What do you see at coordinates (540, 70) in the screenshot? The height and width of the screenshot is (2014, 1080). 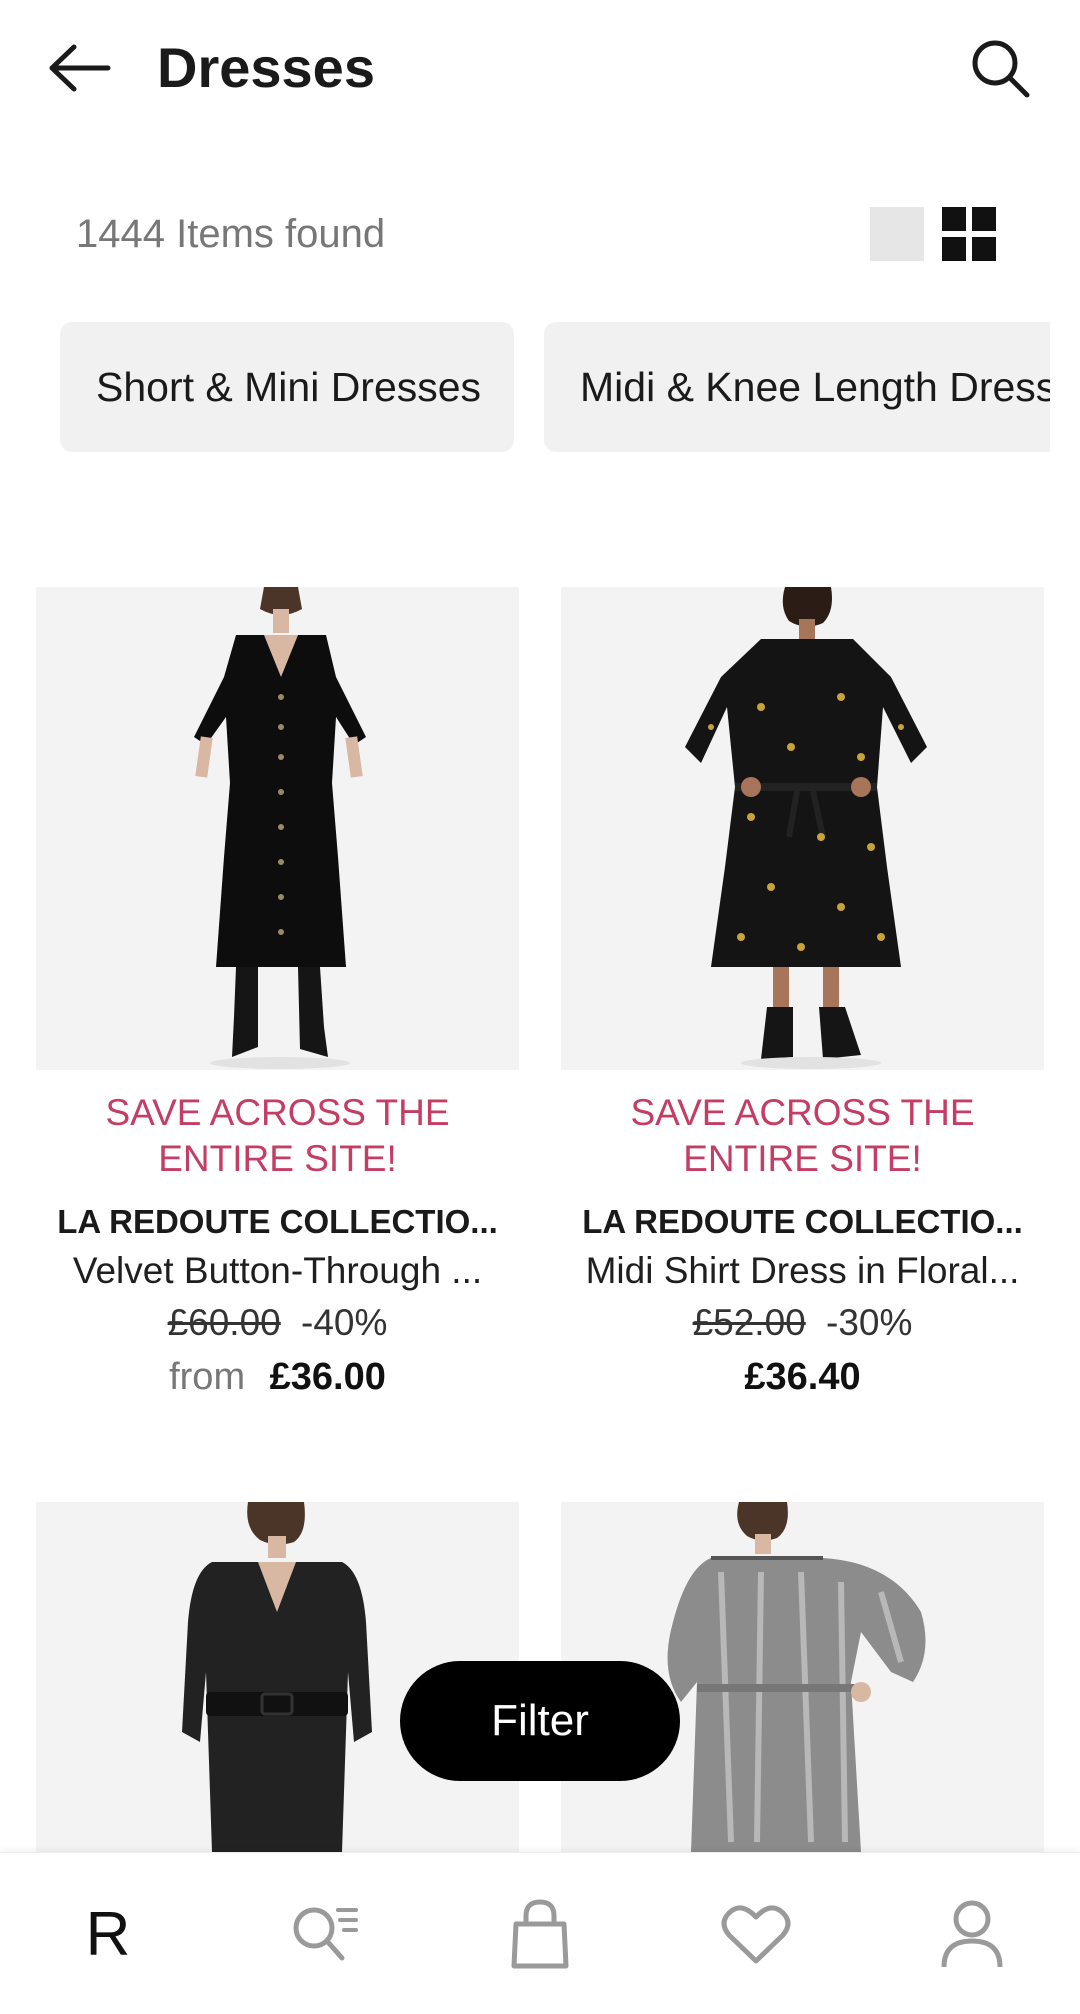 I see `top-app-bar: Dresses` at bounding box center [540, 70].